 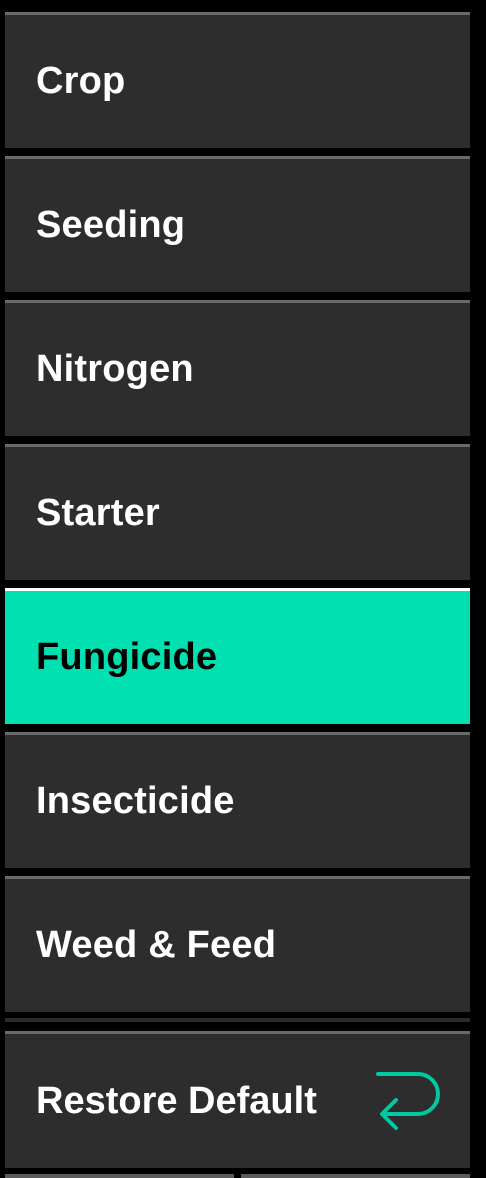 I want to click on restore-default-button: Restore Default, so click(x=237, y=1099).